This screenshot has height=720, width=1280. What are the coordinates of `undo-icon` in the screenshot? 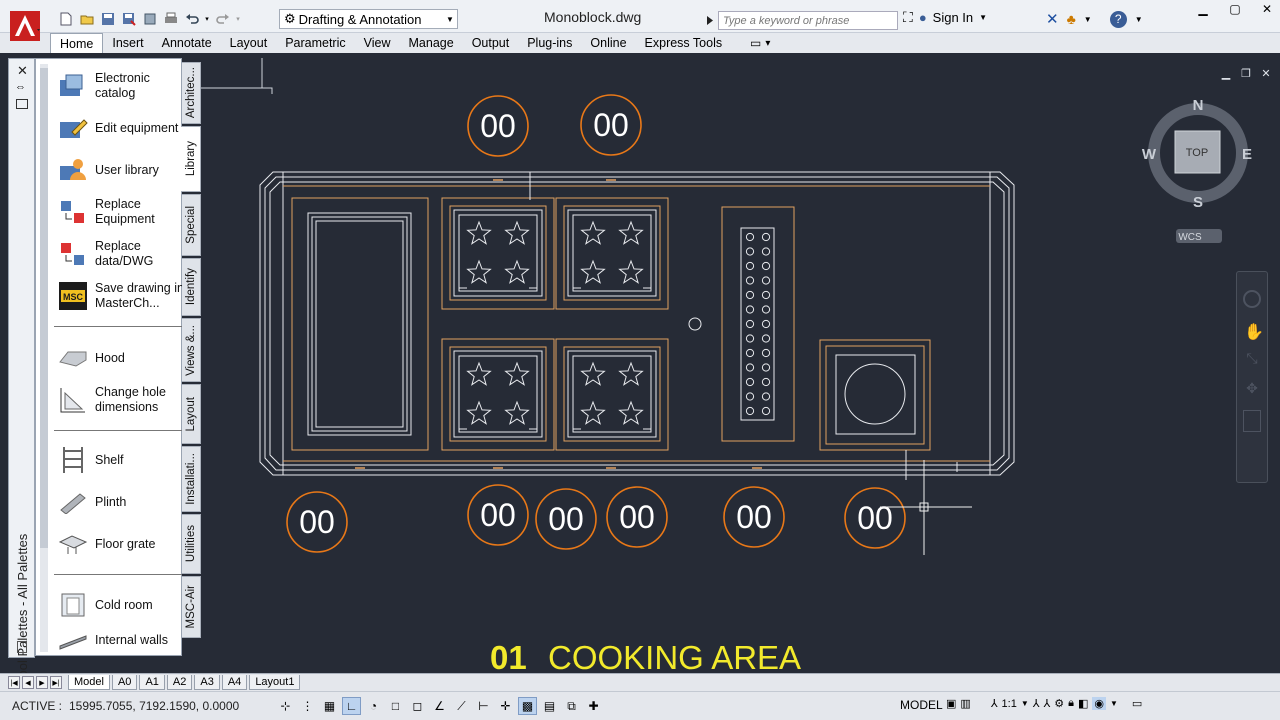 It's located at (191, 19).